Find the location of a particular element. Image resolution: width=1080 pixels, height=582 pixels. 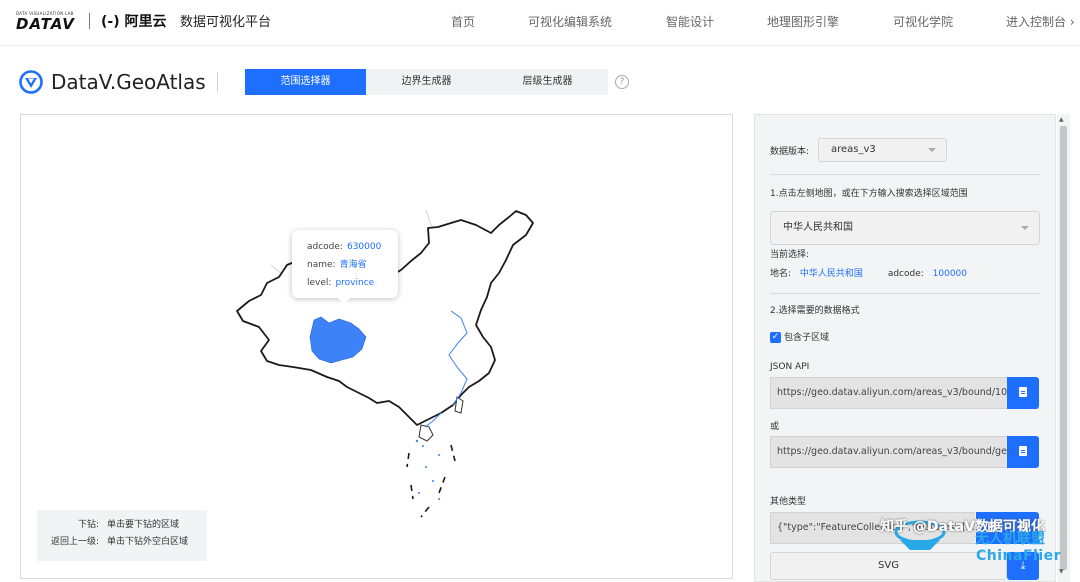

help-icon: ? is located at coordinates (622, 82).